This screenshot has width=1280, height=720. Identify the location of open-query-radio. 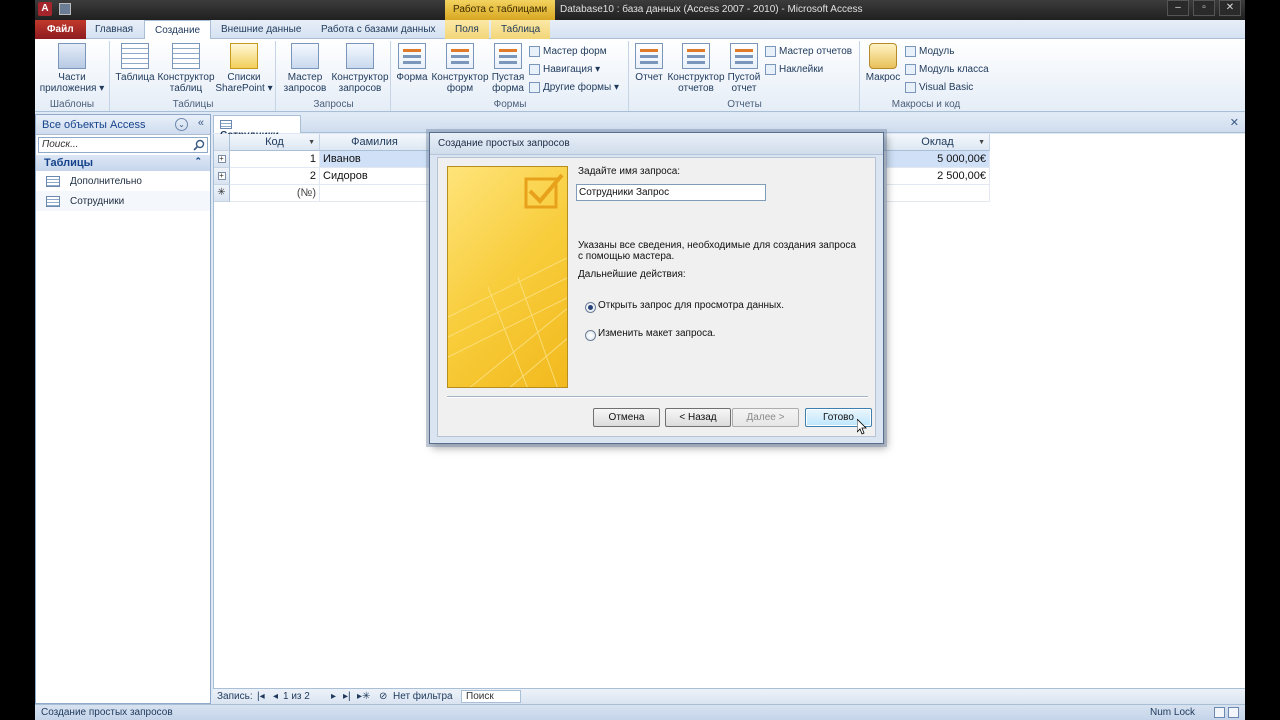
(590, 307).